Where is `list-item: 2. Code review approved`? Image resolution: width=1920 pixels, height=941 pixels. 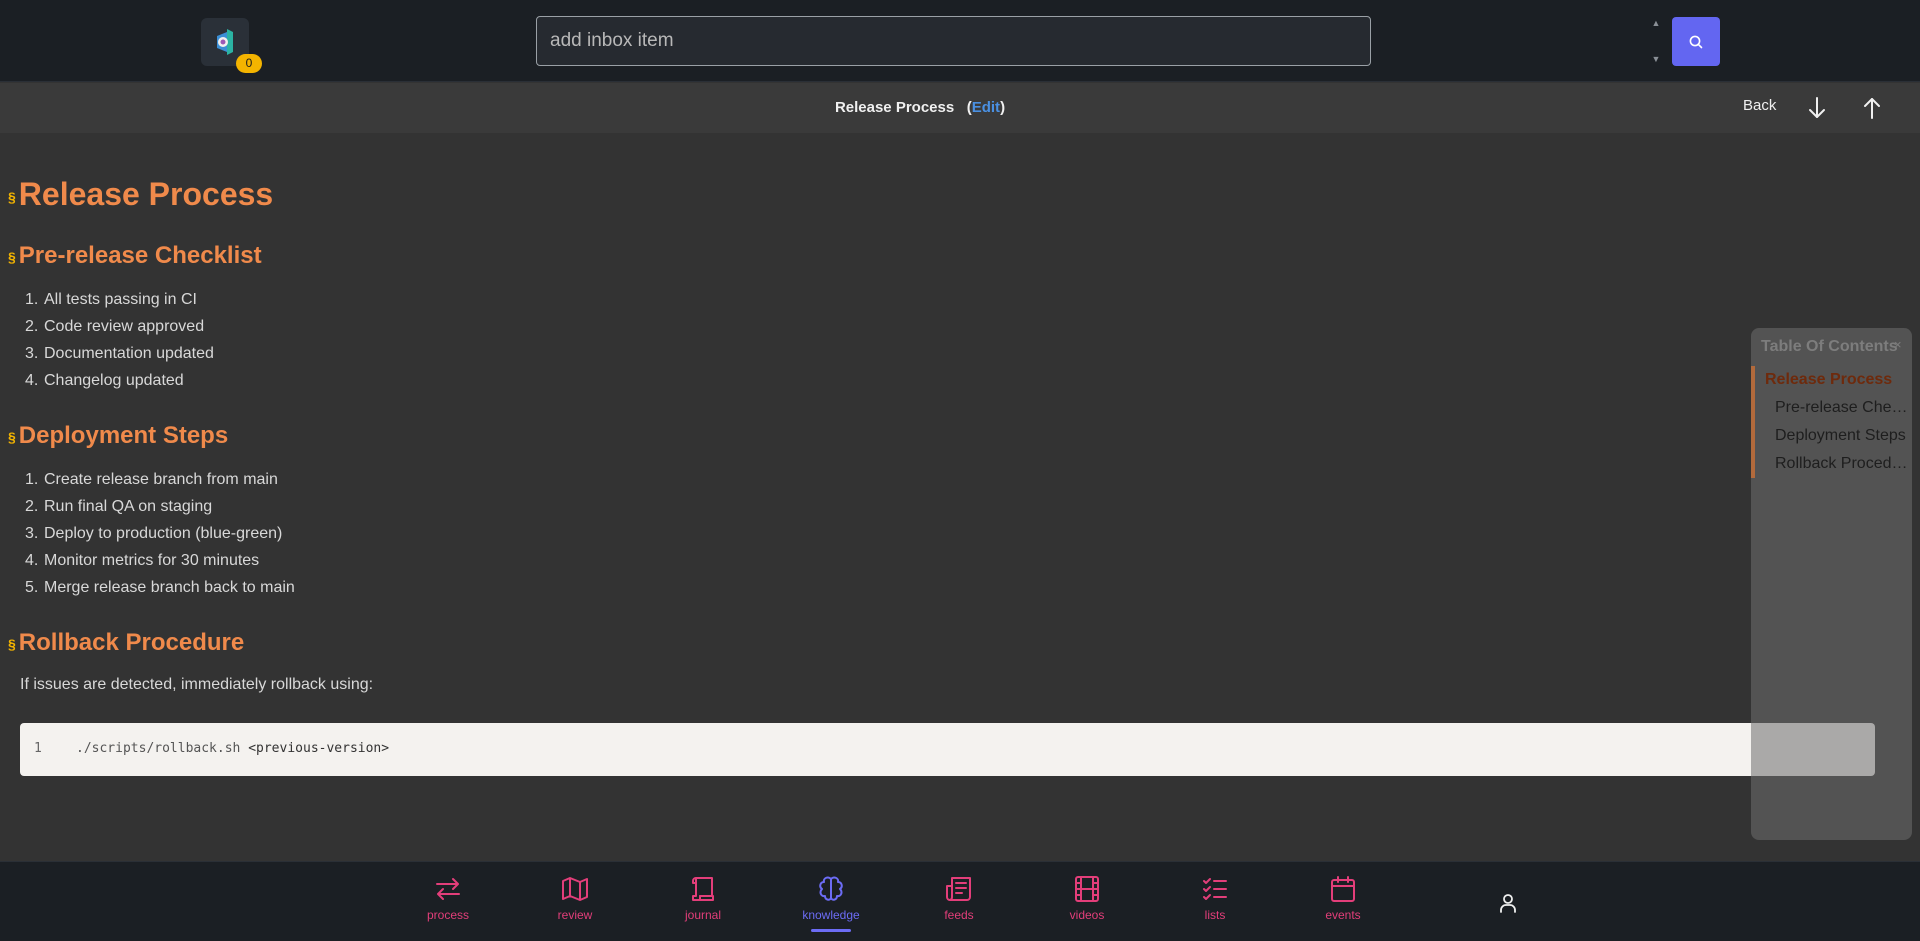 list-item: 2. Code review approved is located at coordinates (115, 326).